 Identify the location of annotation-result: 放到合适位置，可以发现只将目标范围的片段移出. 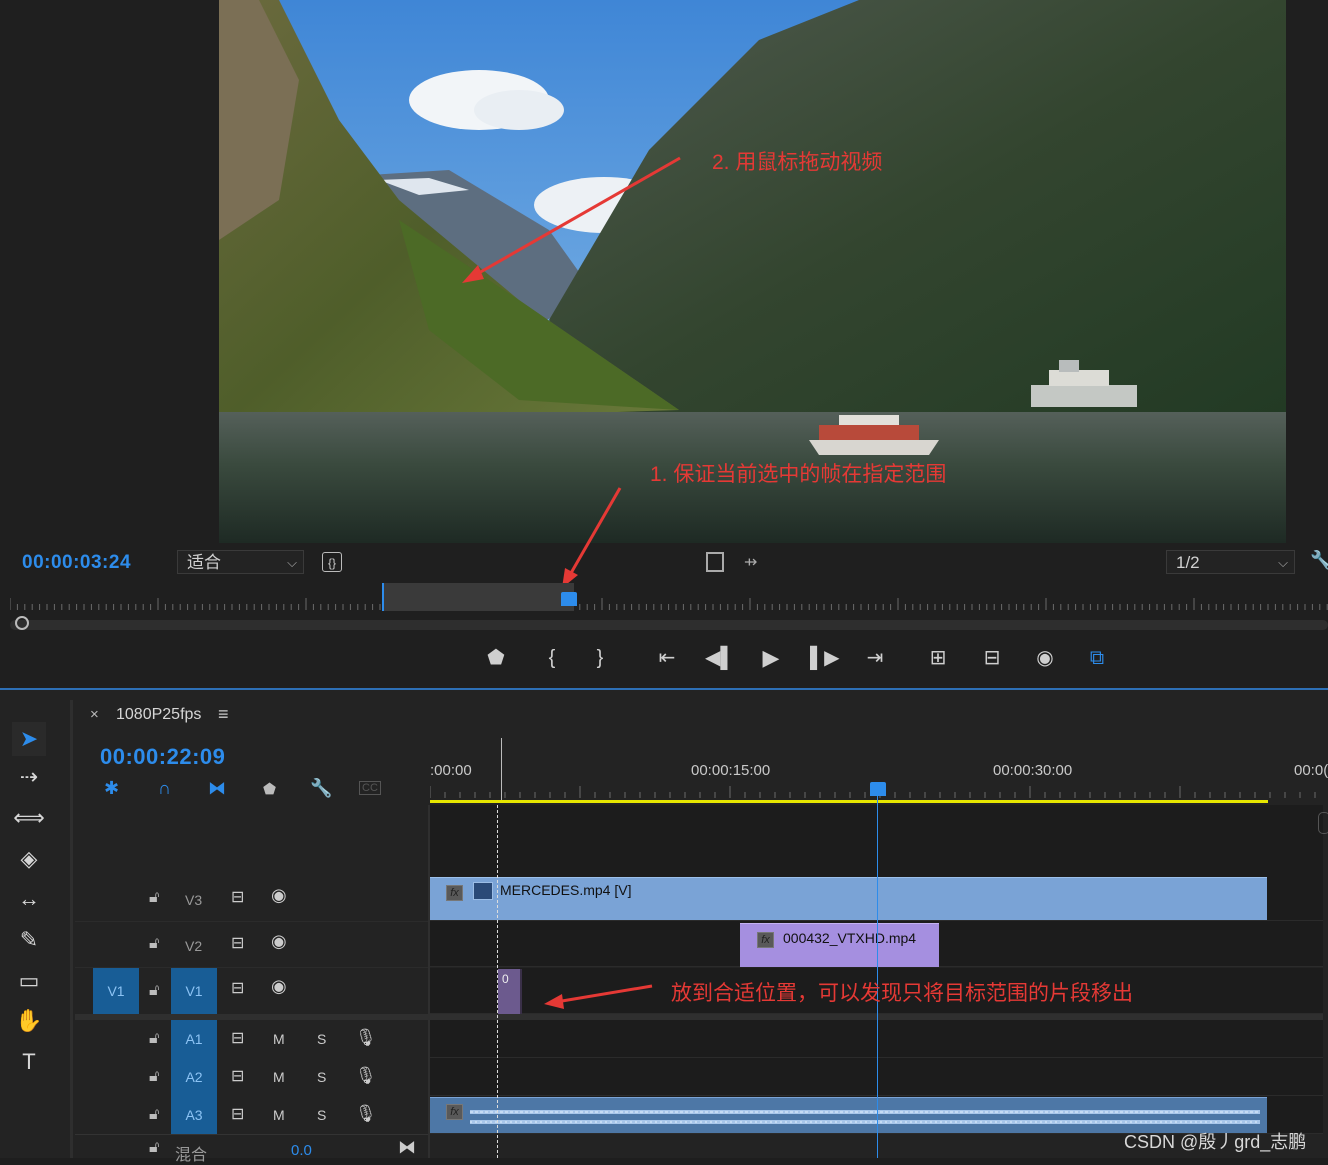
(902, 993).